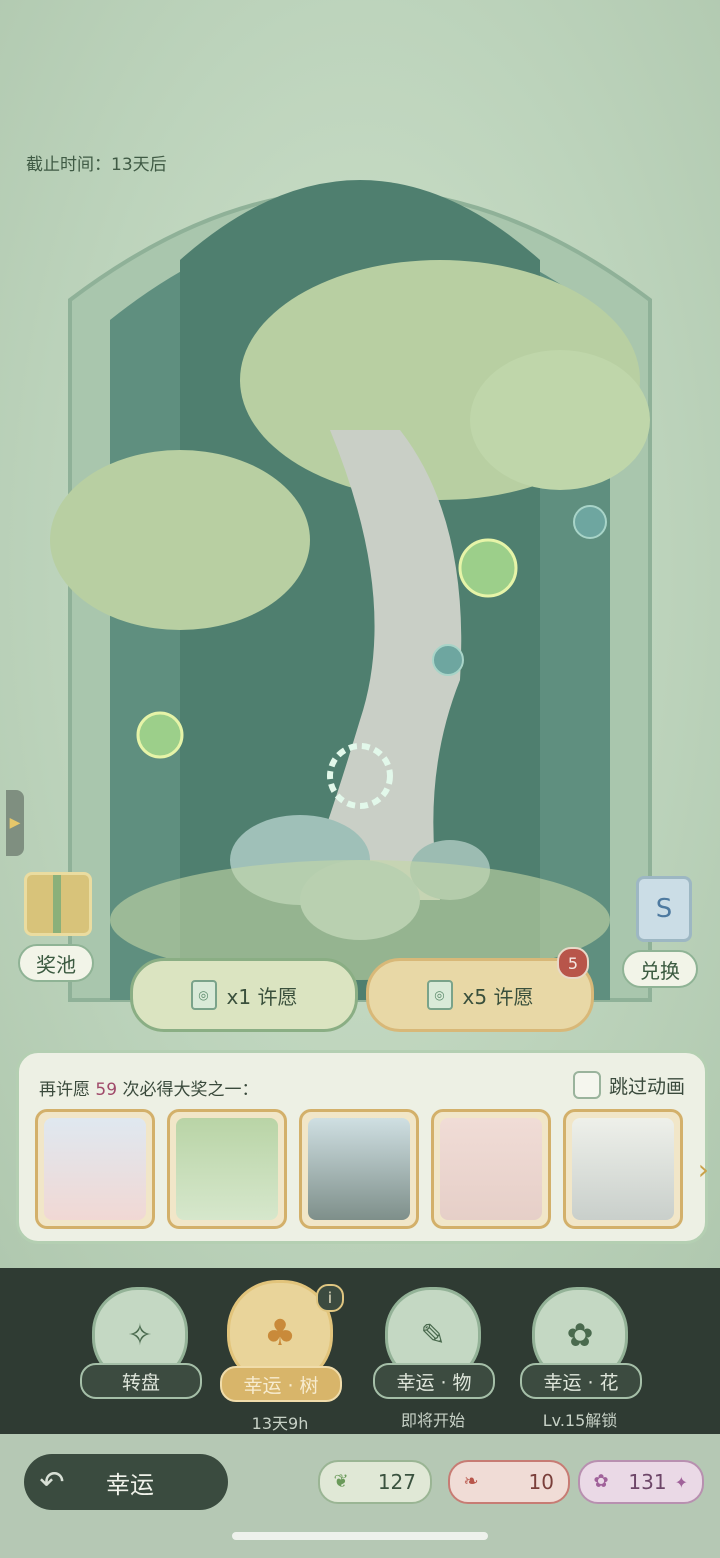 The image size is (720, 1558). What do you see at coordinates (573, 963) in the screenshot?
I see `wish-x5-badge: 5` at bounding box center [573, 963].